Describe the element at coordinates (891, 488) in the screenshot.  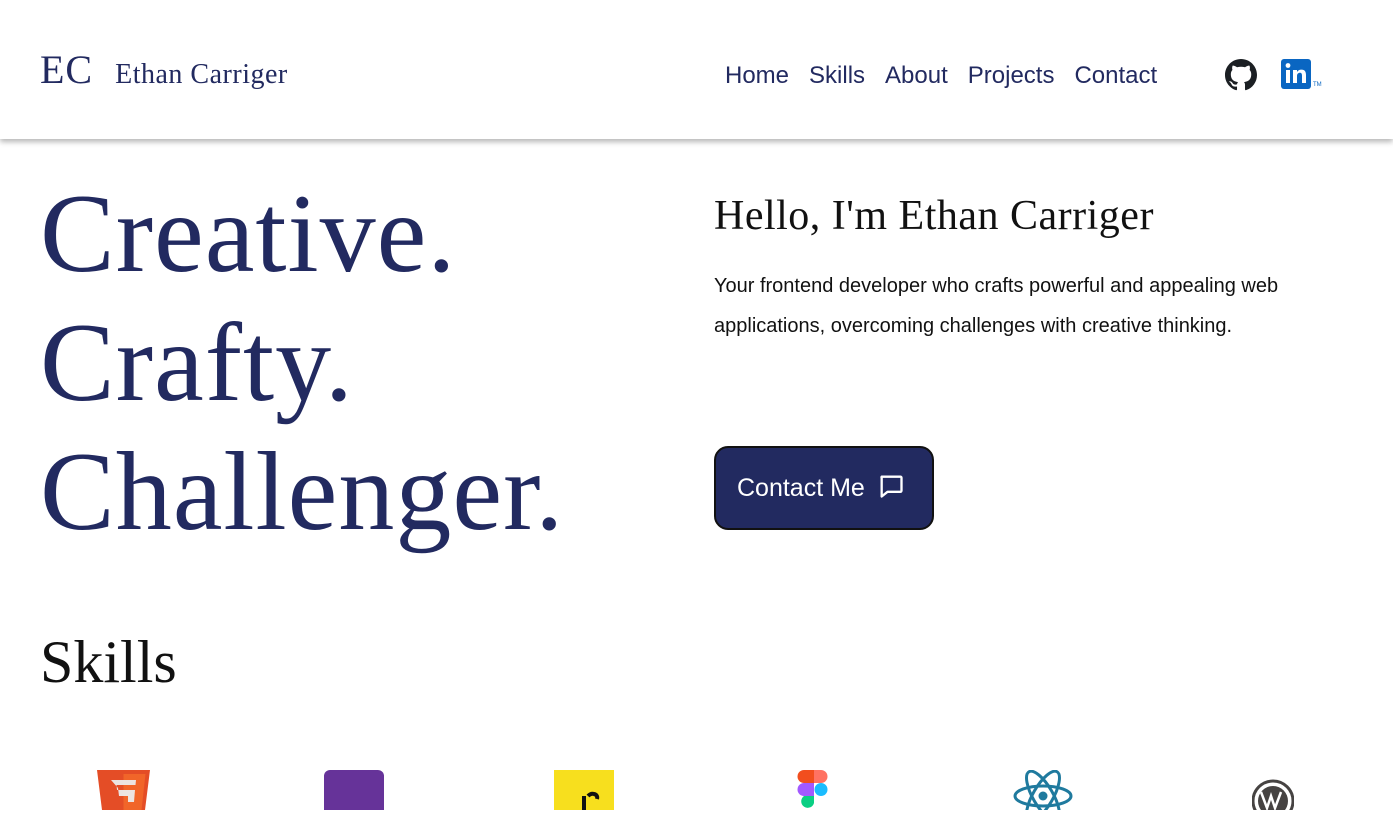
I see `chat-bubble-icon` at that location.